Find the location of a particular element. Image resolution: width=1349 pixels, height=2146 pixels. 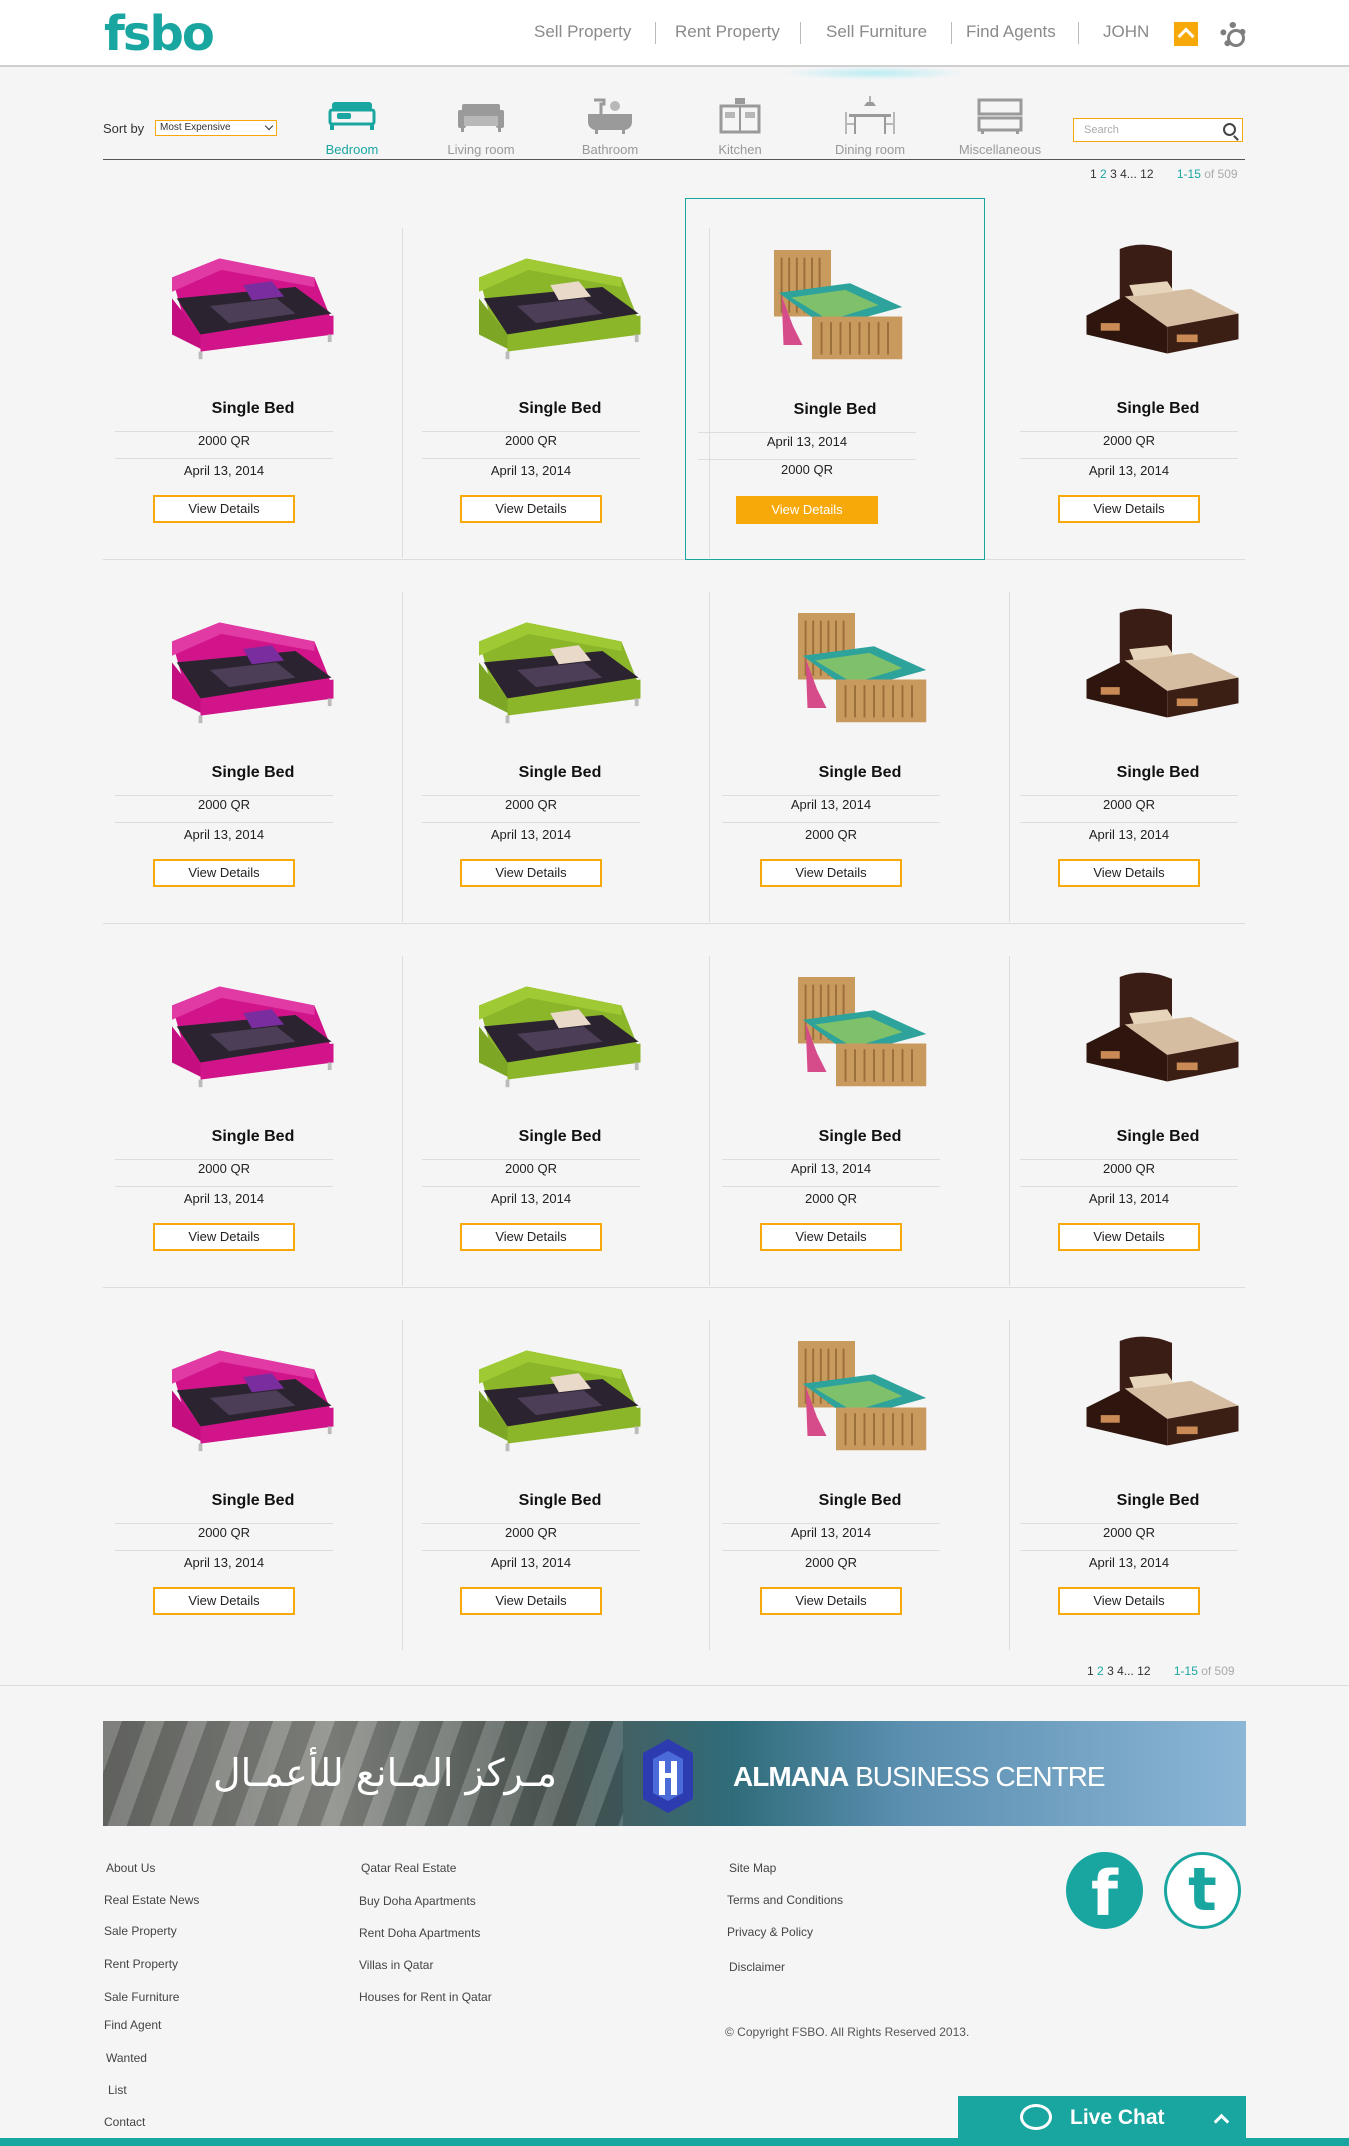

category-bathroom: Bathroom is located at coordinates (610, 126).